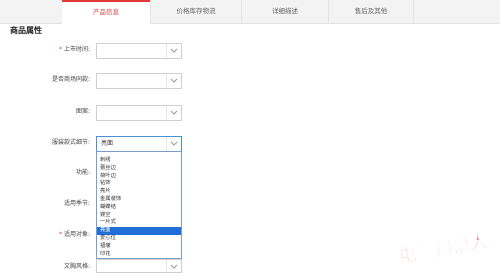 The width and height of the screenshot is (500, 276). What do you see at coordinates (106, 12) in the screenshot?
I see `tab-product-info: 产品信息` at bounding box center [106, 12].